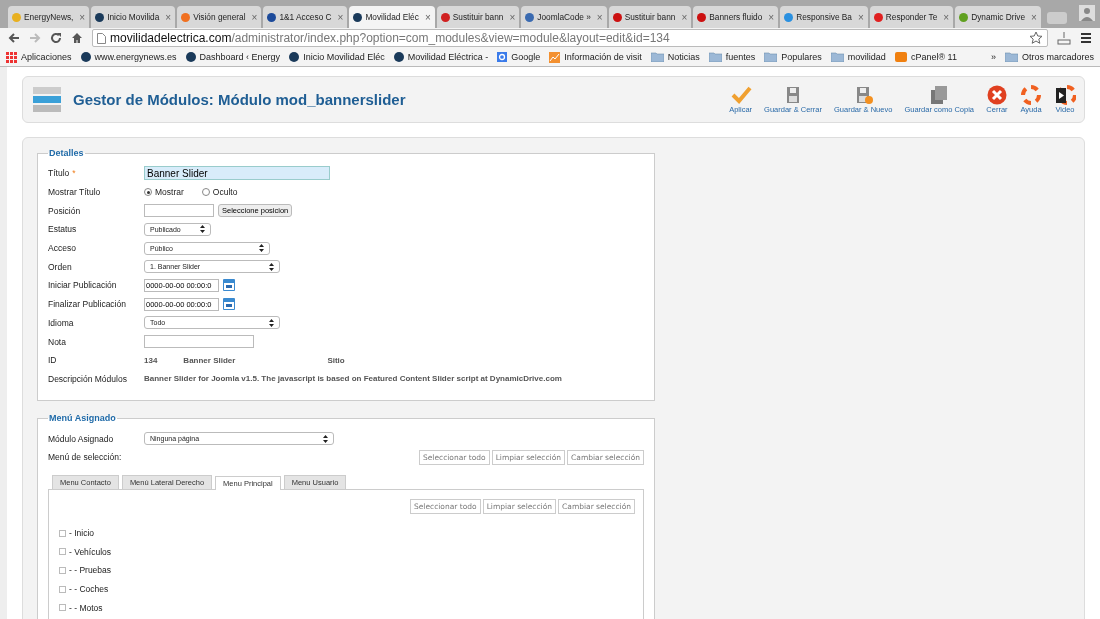 The width and height of the screenshot is (1100, 619). I want to click on bookmark-star-icon, so click(1036, 38).